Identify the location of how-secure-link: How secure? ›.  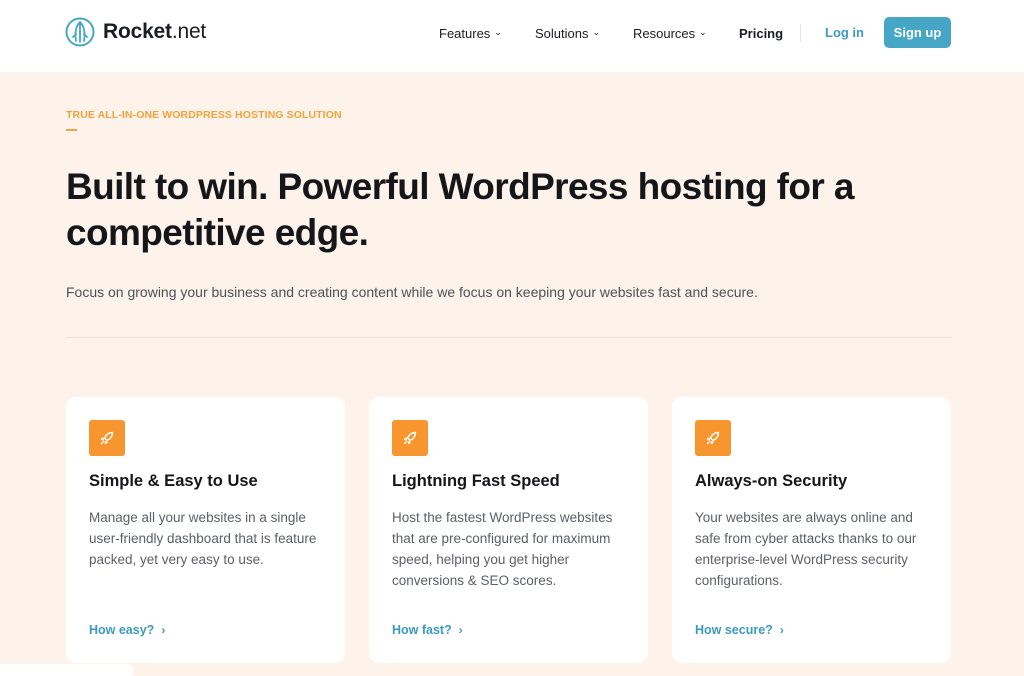
(739, 630).